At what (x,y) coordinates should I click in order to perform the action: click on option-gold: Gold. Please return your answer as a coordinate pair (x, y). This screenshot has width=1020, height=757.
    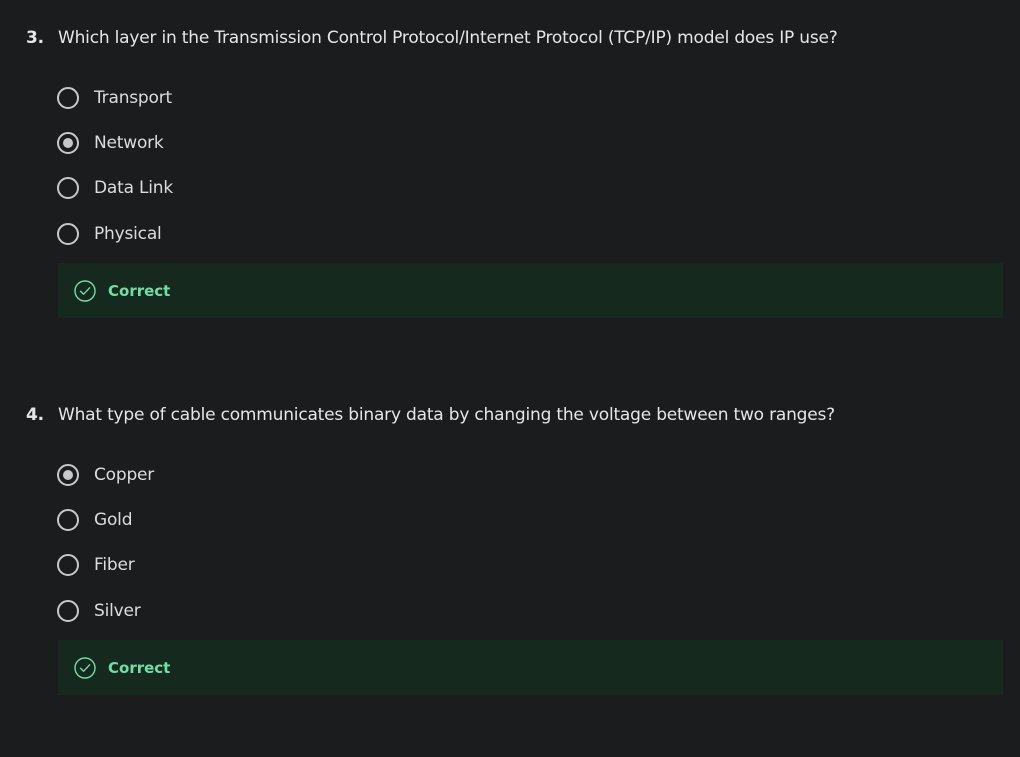
    Looking at the image, I should click on (105, 519).